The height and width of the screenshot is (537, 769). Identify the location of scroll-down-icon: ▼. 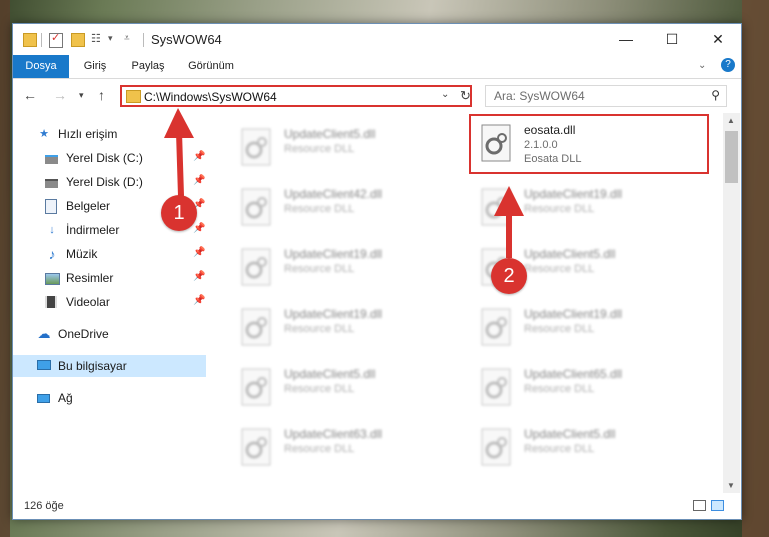
(731, 485).